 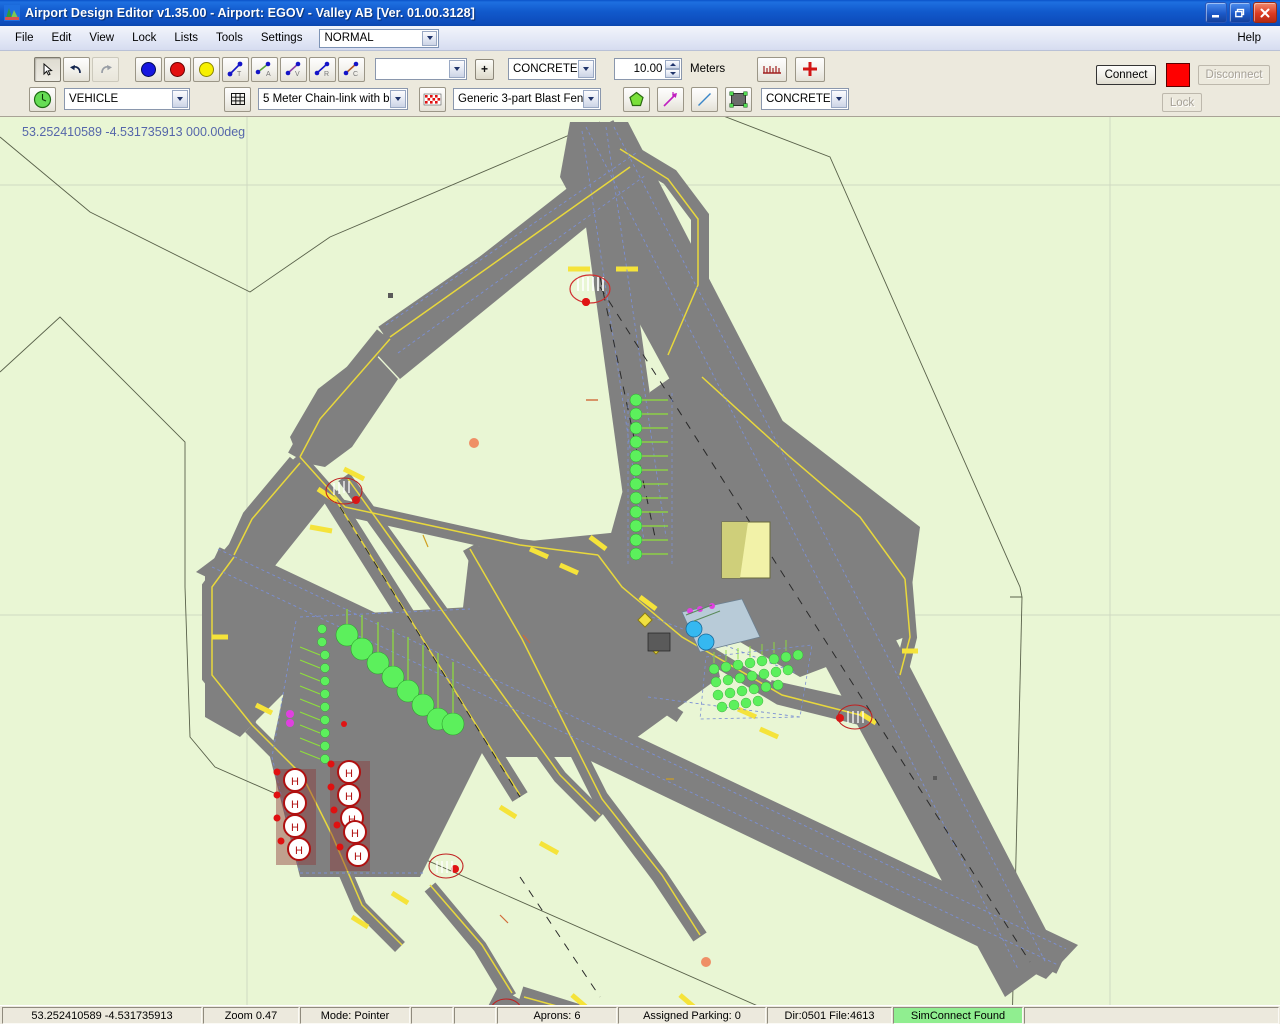 What do you see at coordinates (1216, 12) in the screenshot?
I see `minimize-icon` at bounding box center [1216, 12].